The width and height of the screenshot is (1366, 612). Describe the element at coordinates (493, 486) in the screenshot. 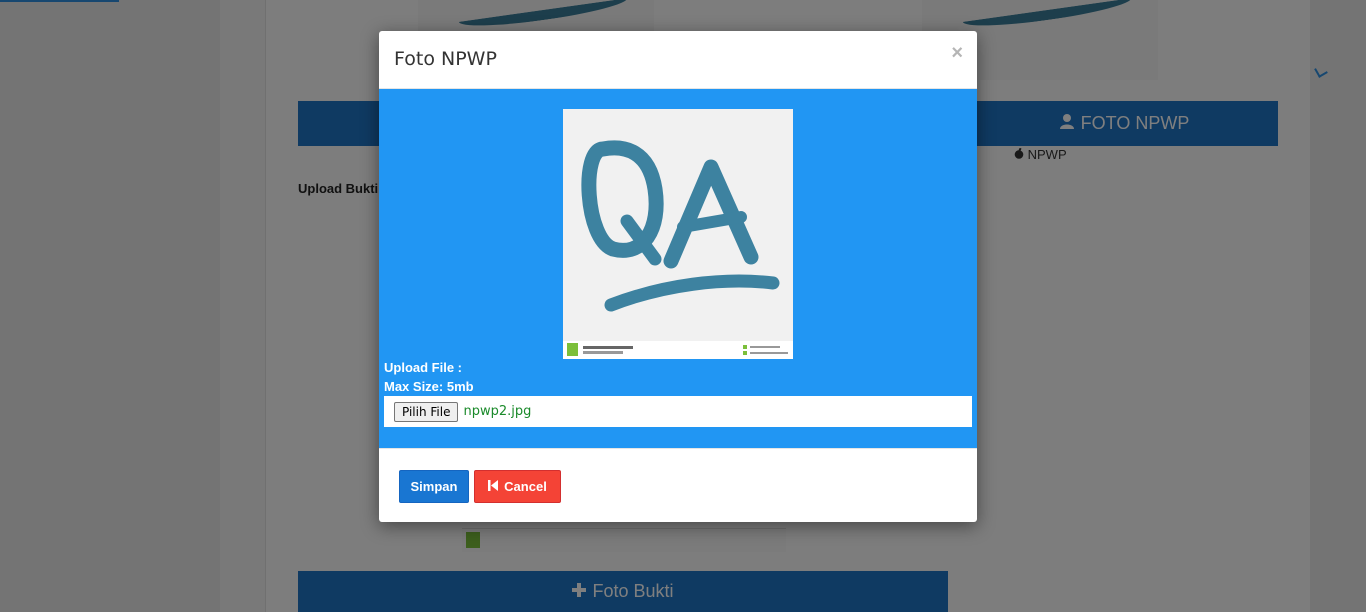

I see `step-backward-icon` at that location.